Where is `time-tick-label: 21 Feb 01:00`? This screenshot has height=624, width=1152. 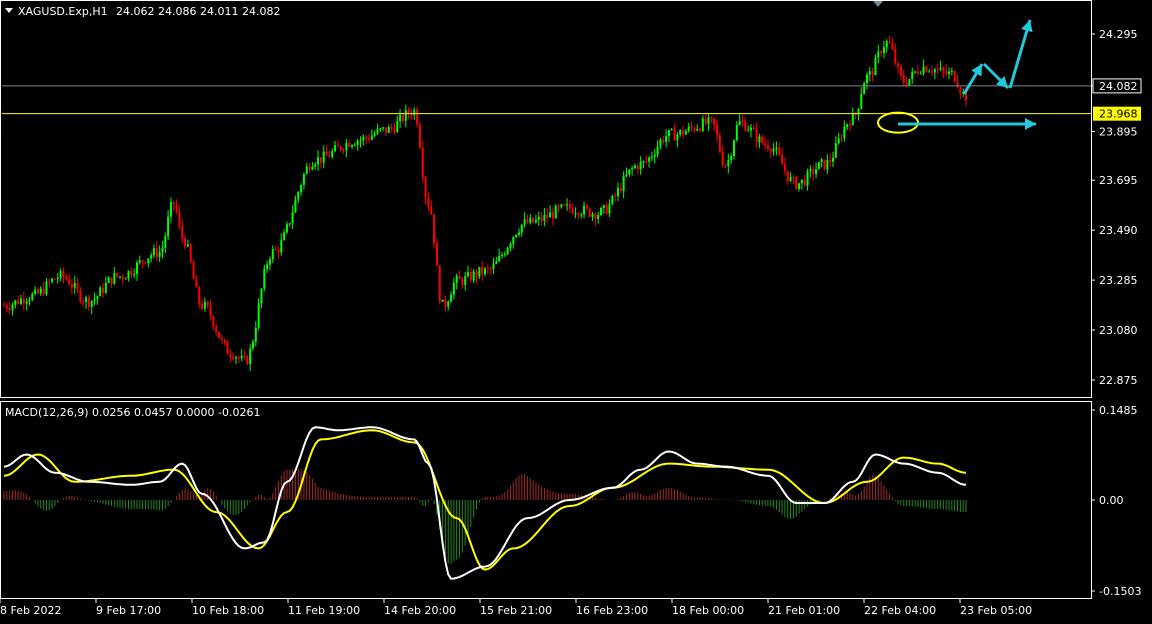
time-tick-label: 21 Feb 01:00 is located at coordinates (804, 610).